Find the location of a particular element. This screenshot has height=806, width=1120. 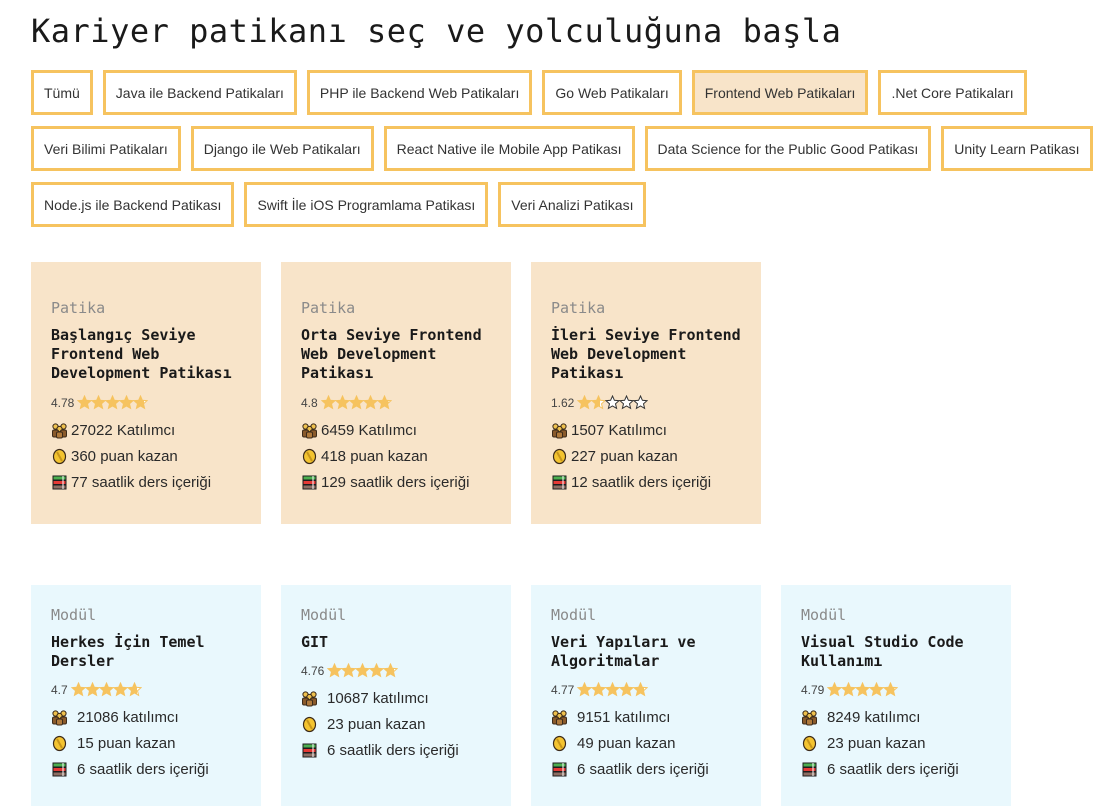

rating-value: 4.78 is located at coordinates (63, 402).